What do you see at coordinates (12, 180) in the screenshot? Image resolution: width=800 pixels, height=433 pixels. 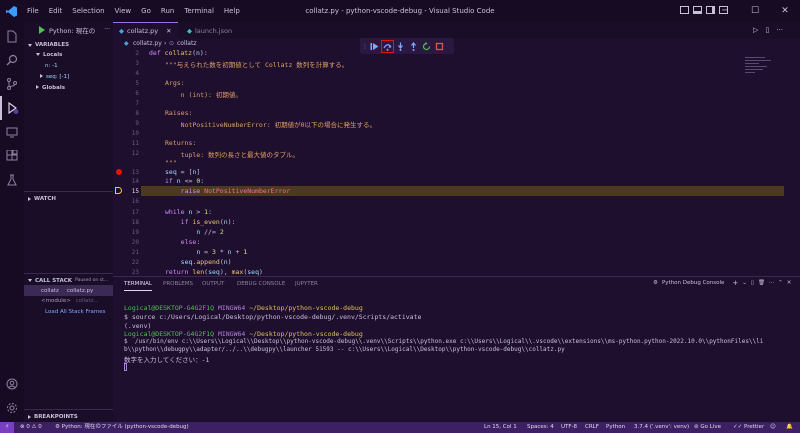 I see `testing-icon` at bounding box center [12, 180].